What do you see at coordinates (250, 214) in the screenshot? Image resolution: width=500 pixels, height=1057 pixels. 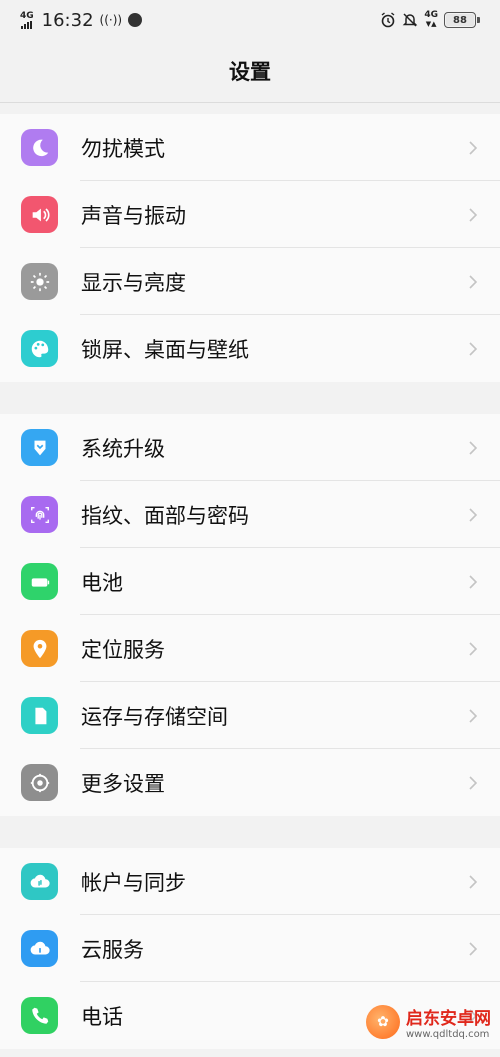 I see `settings-item-sound-vibration: 声音与振动` at bounding box center [250, 214].